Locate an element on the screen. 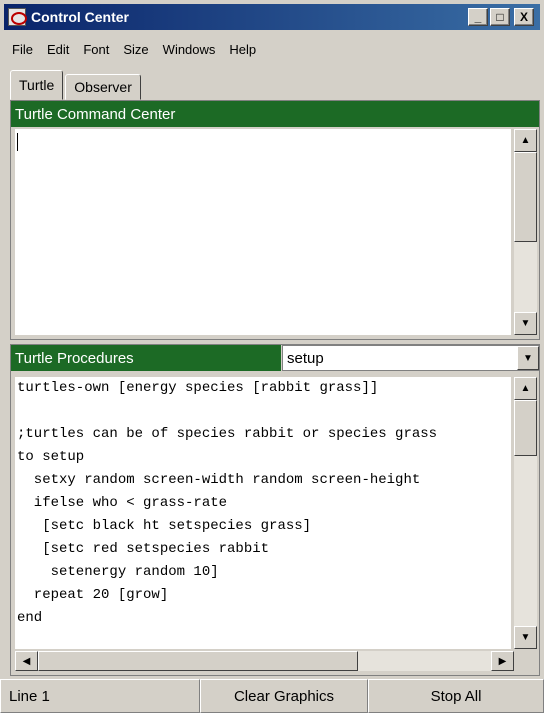  status-bar: Line 1 Clear Graphics Stop All is located at coordinates (272, 696).